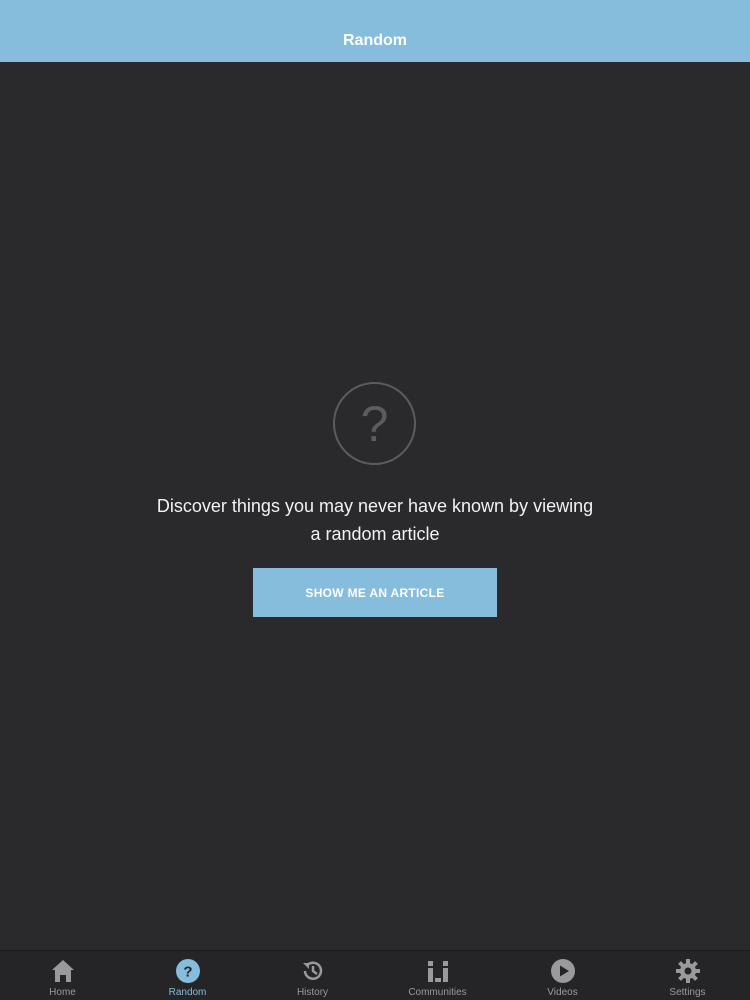  Describe the element at coordinates (562, 992) in the screenshot. I see `tab-label-videos: Videos` at that location.